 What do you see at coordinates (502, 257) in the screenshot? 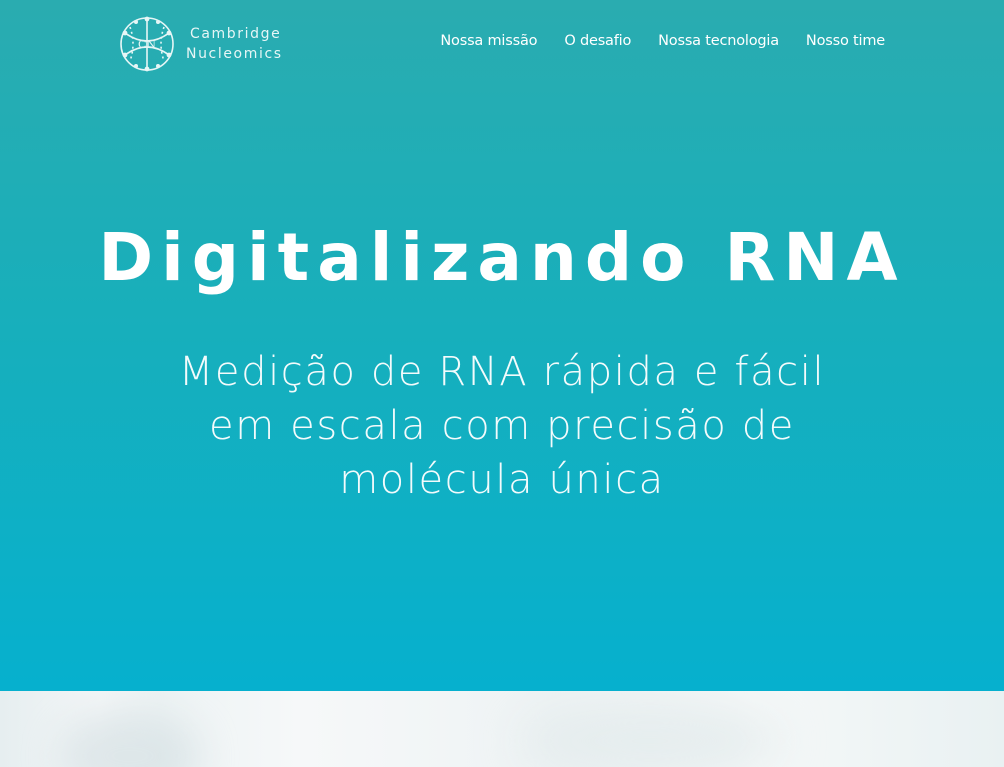
I see `hero-title: Digitalizando RNA` at bounding box center [502, 257].